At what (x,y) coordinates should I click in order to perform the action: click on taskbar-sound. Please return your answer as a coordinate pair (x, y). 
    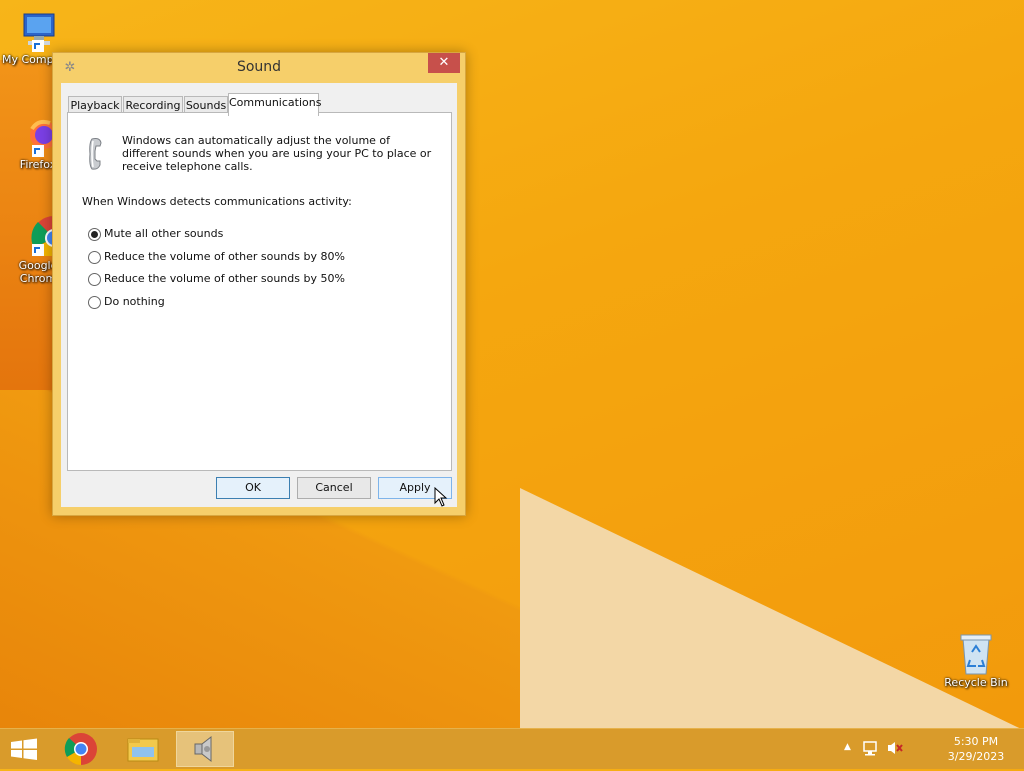
    Looking at the image, I should click on (205, 749).